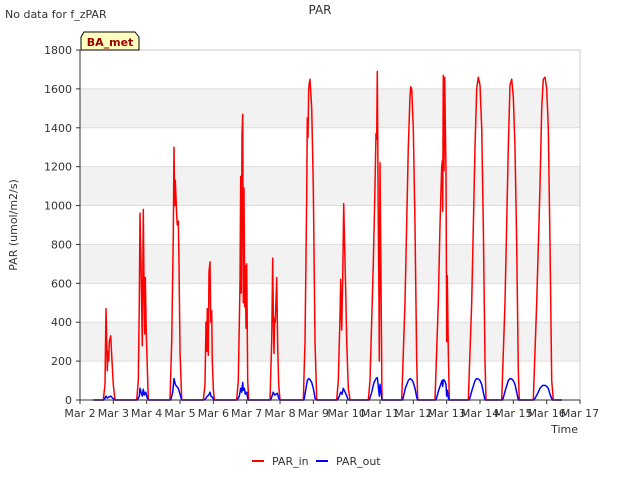  Describe the element at coordinates (79, 413) in the screenshot. I see `x-tick-label-2: Mar 2` at that location.